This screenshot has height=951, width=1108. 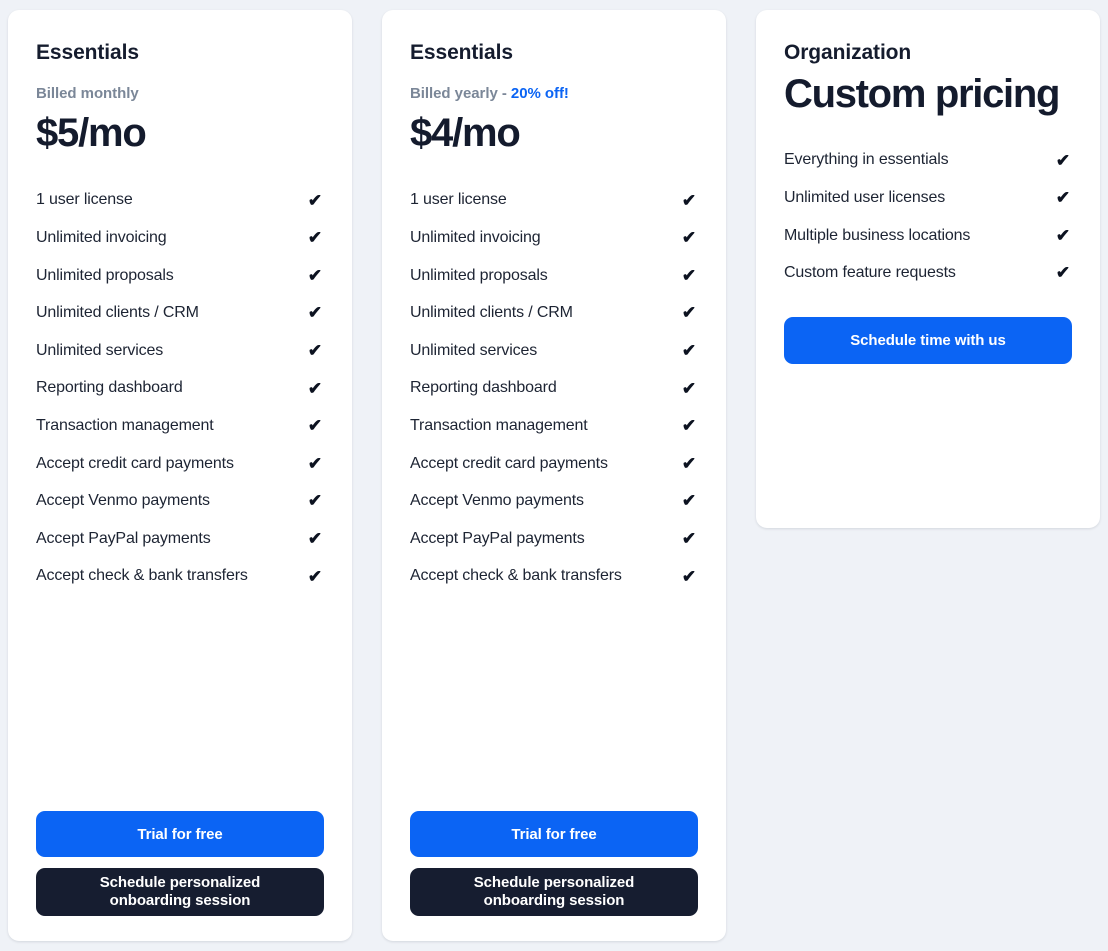 I want to click on feature-row: Multiple business locations ✔, so click(x=928, y=236).